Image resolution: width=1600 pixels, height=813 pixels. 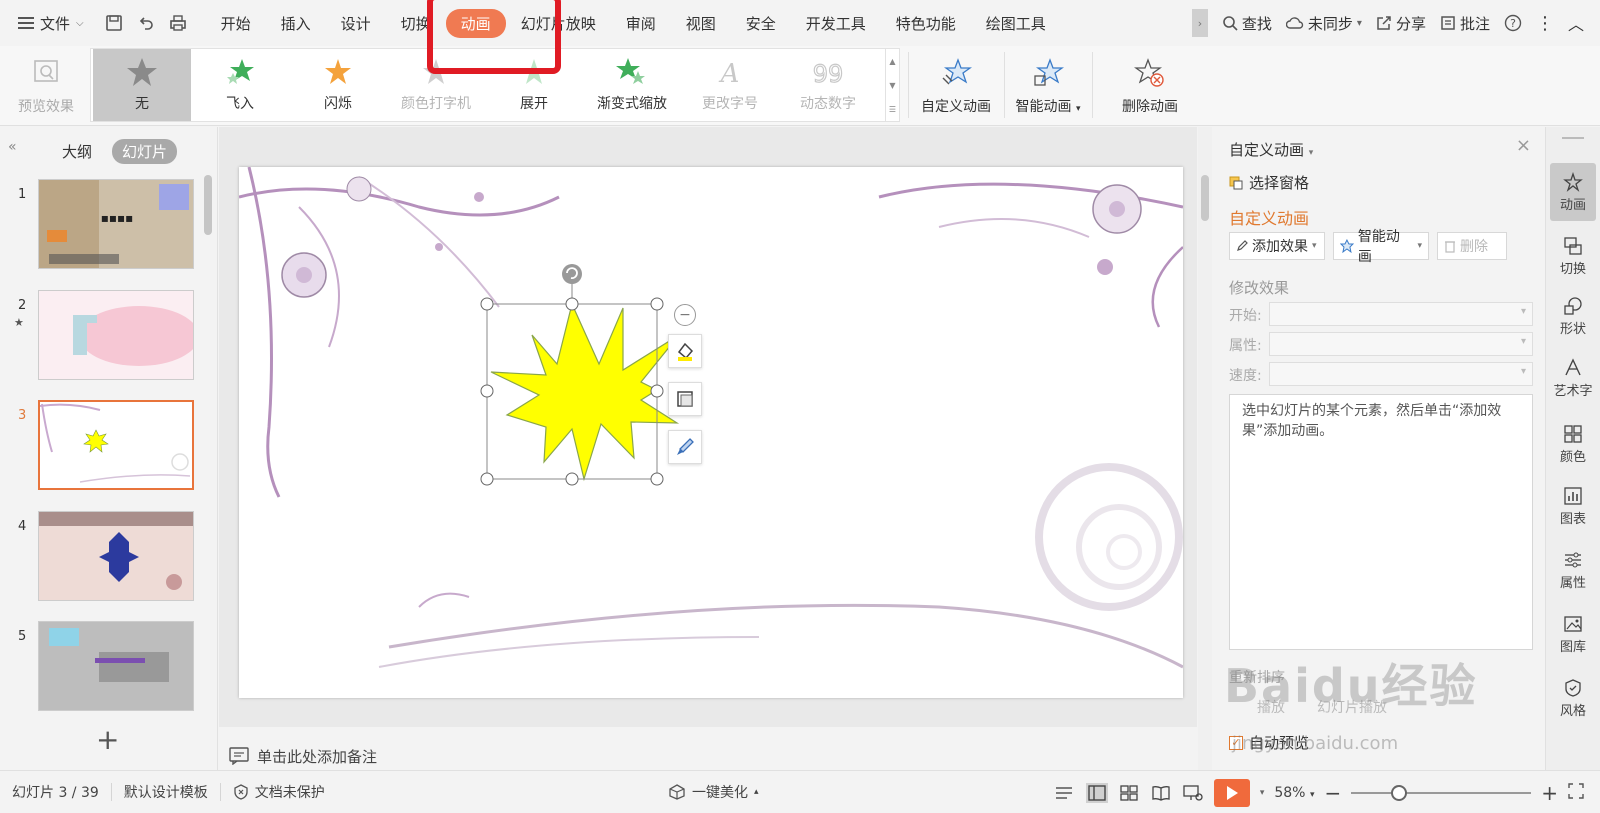 What do you see at coordinates (239, 756) in the screenshot?
I see `notes-icon` at bounding box center [239, 756].